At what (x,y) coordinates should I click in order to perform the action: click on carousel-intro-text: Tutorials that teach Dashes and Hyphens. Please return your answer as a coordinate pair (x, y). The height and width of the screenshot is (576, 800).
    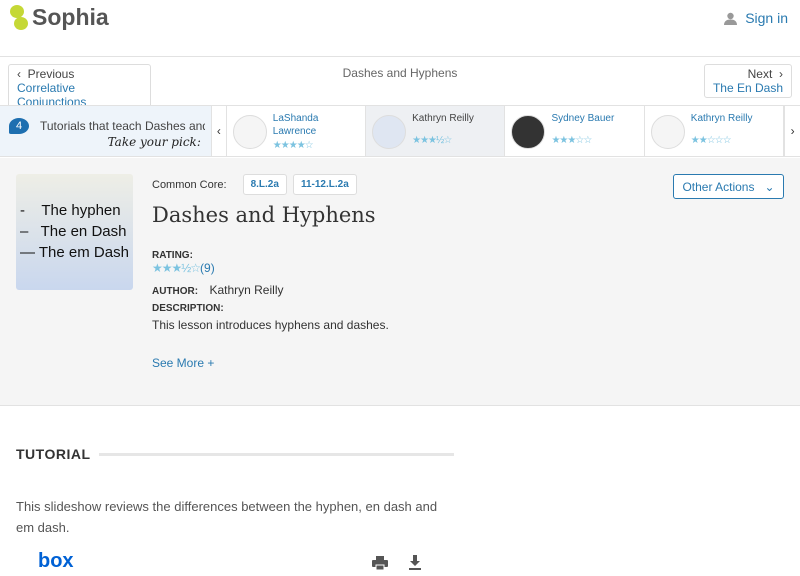
    Looking at the image, I should click on (122, 126).